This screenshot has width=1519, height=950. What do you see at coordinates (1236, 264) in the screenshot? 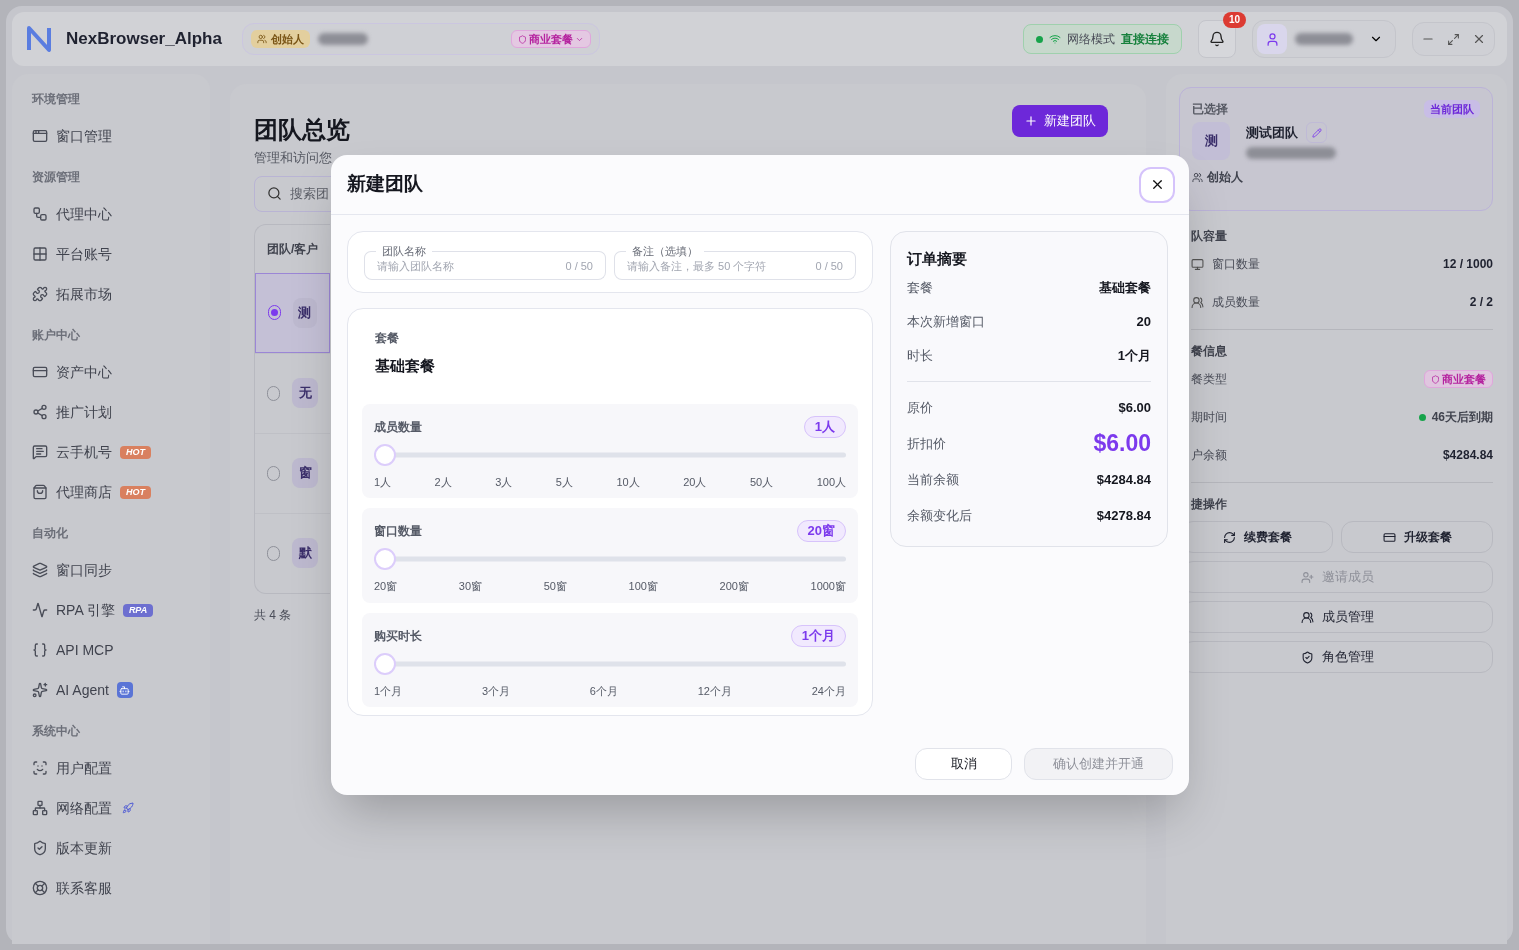
I see `stat-label: 窗口数量` at bounding box center [1236, 264].